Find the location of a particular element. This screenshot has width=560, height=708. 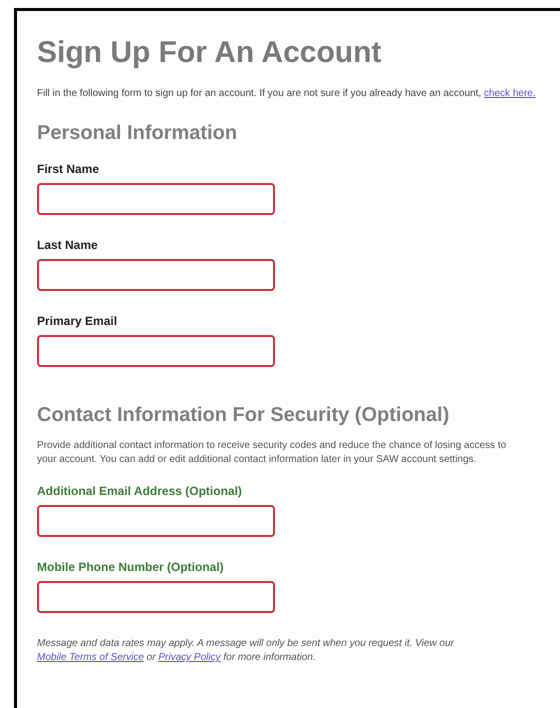

section-description: Provide additional contact information to receive security codes and reduce the chance of losing access to your account. You can add or edit additional contact information later in your SAW account settings. is located at coordinates (272, 453).